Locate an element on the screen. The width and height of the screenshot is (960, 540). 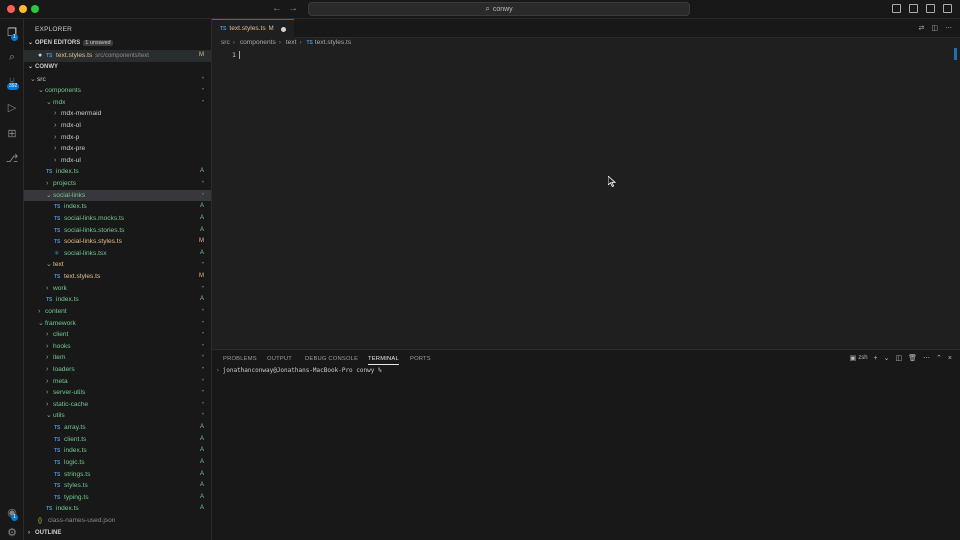
tree-item: › hooks • is located at coordinates (117, 347).